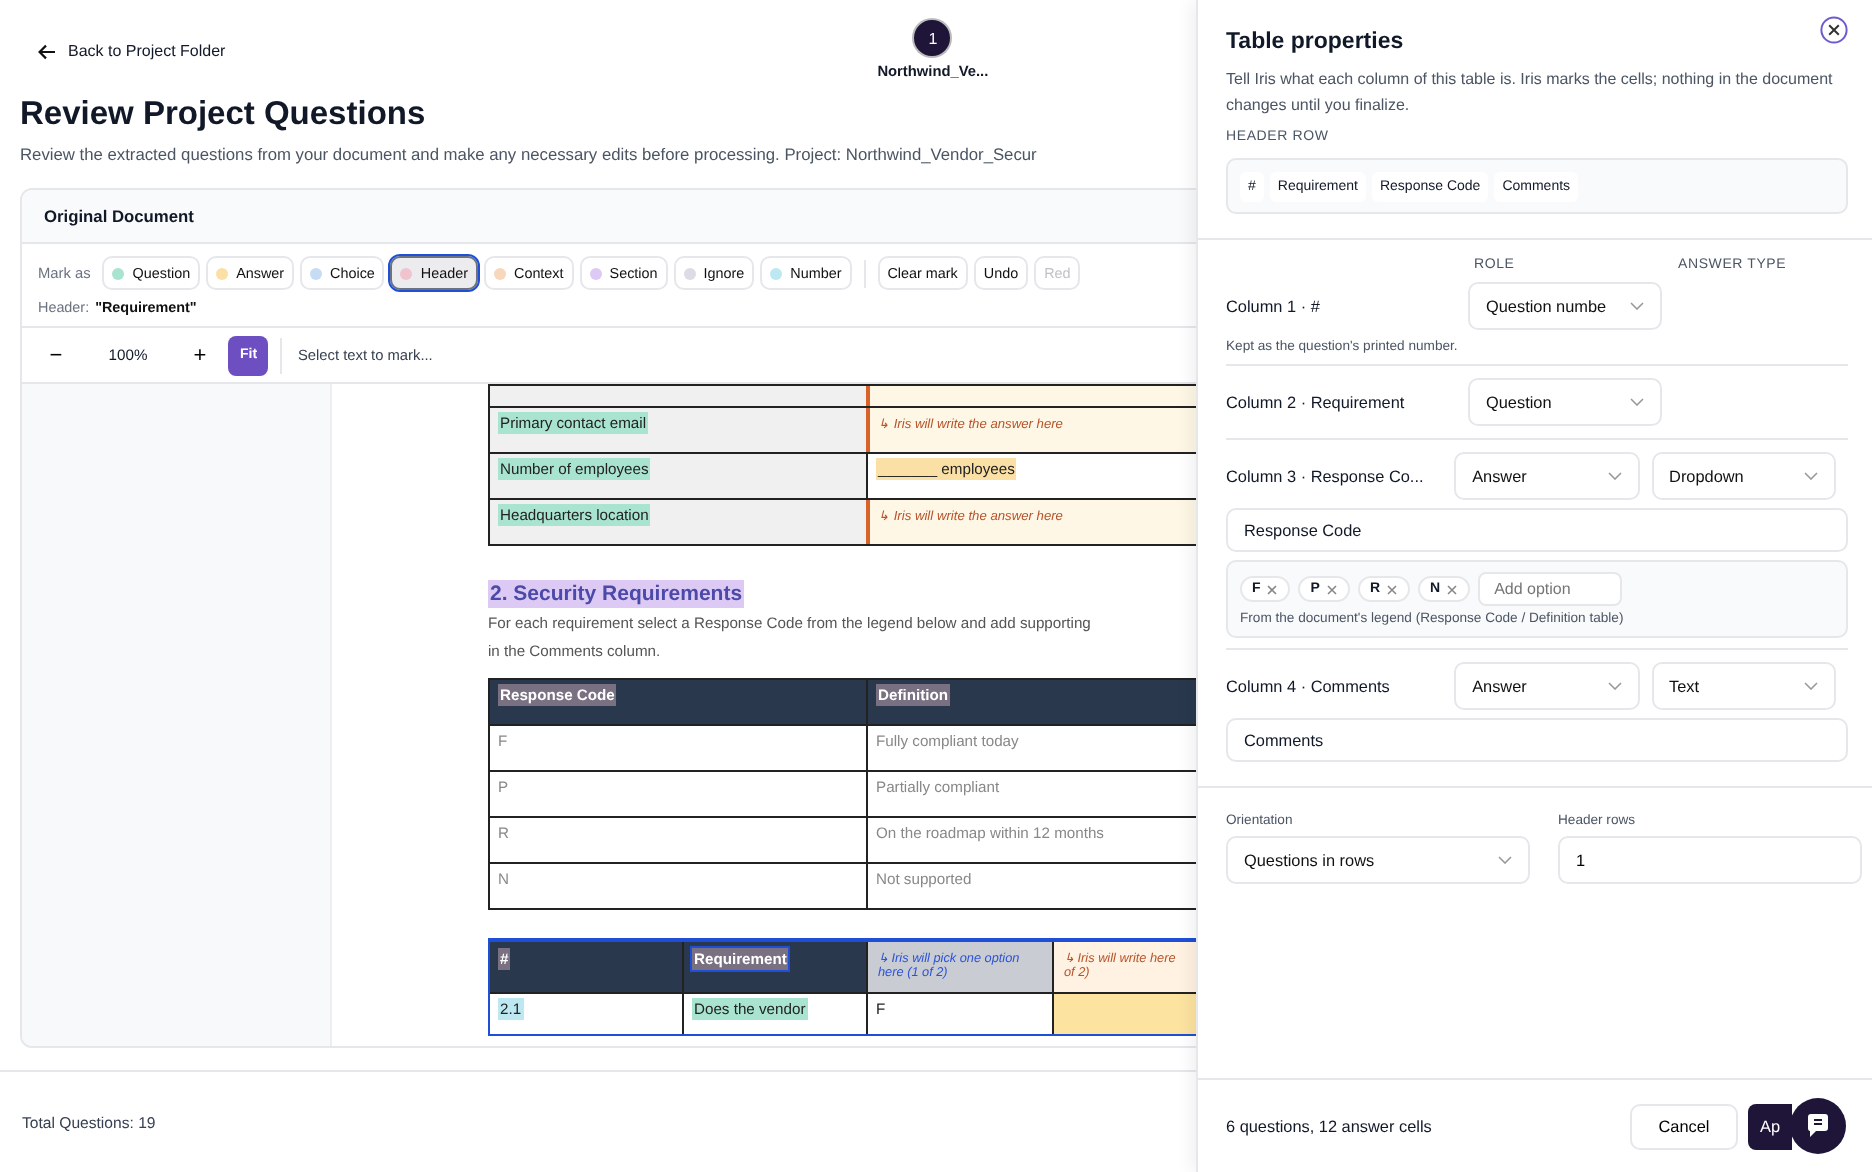 The image size is (1872, 1172). What do you see at coordinates (1316, 402) in the screenshot?
I see `column-label: Column 2 · Requirement` at bounding box center [1316, 402].